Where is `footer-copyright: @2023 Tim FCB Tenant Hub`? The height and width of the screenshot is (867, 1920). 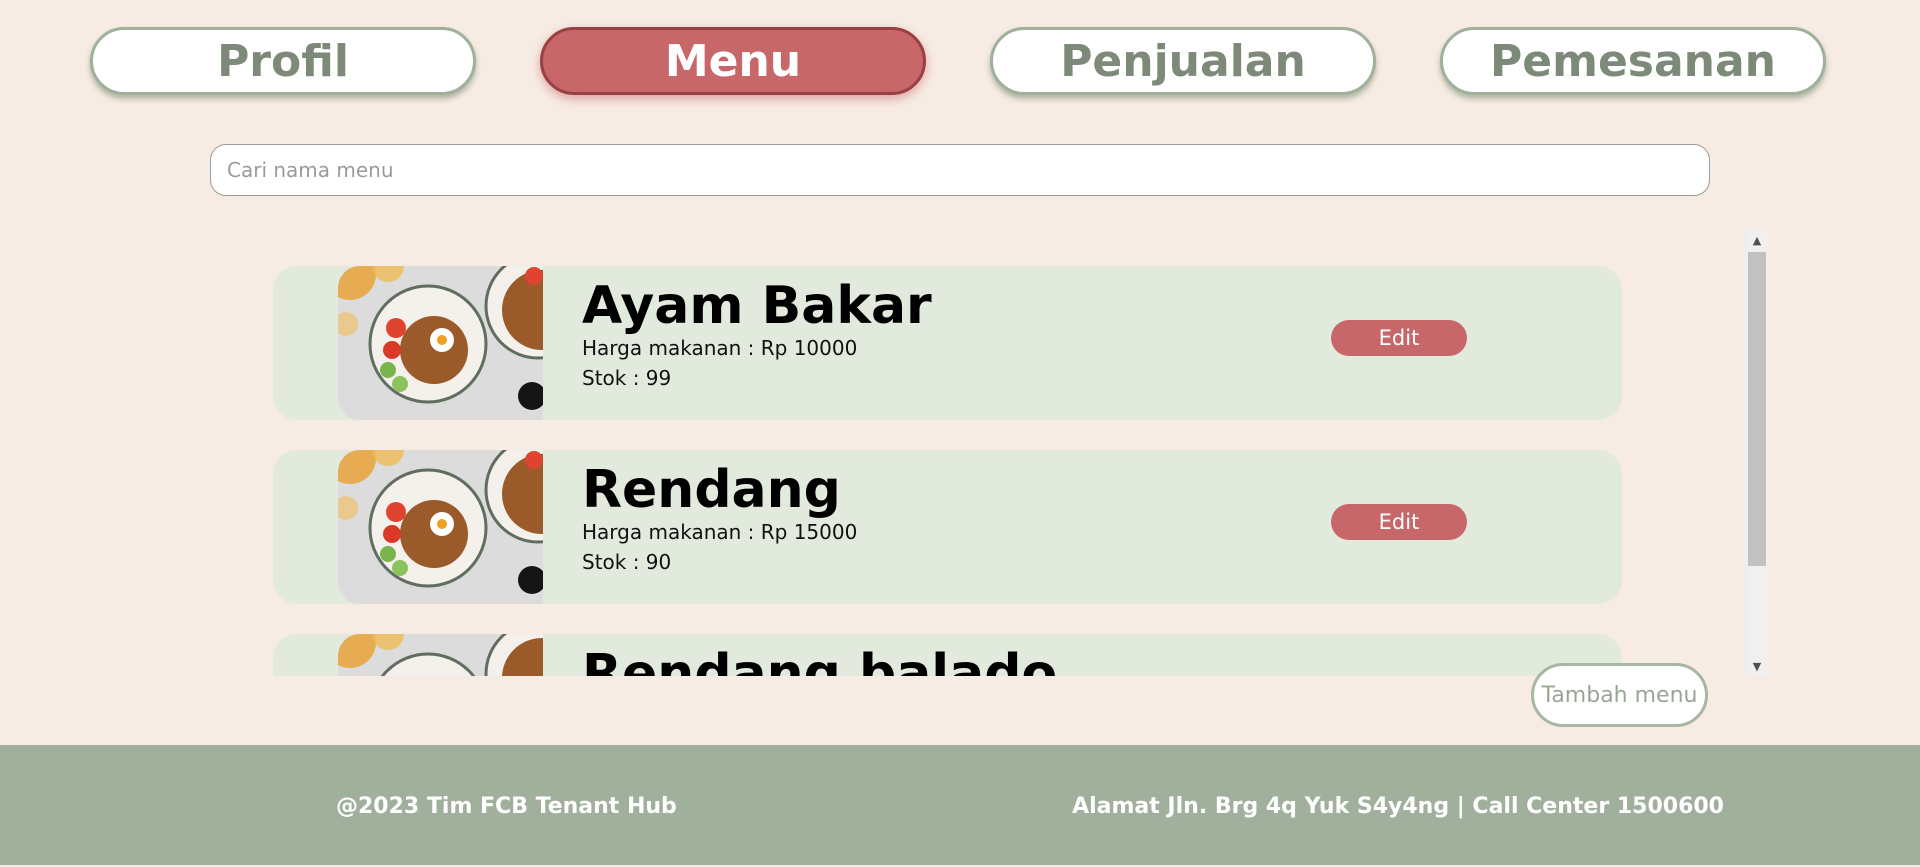
footer-copyright: @2023 Tim FCB Tenant Hub is located at coordinates (506, 806).